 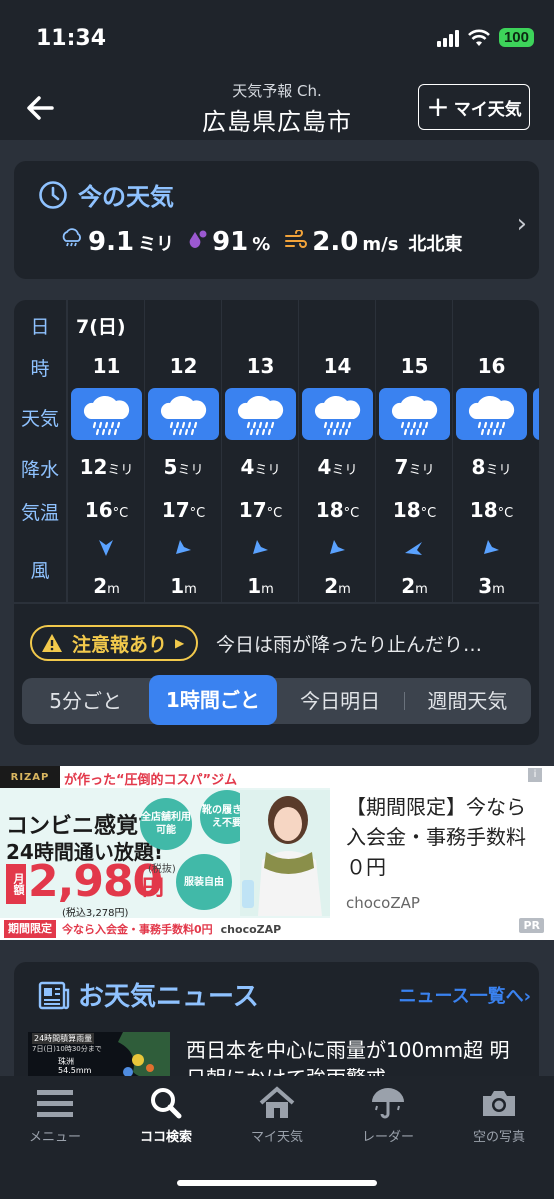 I want to click on hour-label: 11, so click(x=106, y=366).